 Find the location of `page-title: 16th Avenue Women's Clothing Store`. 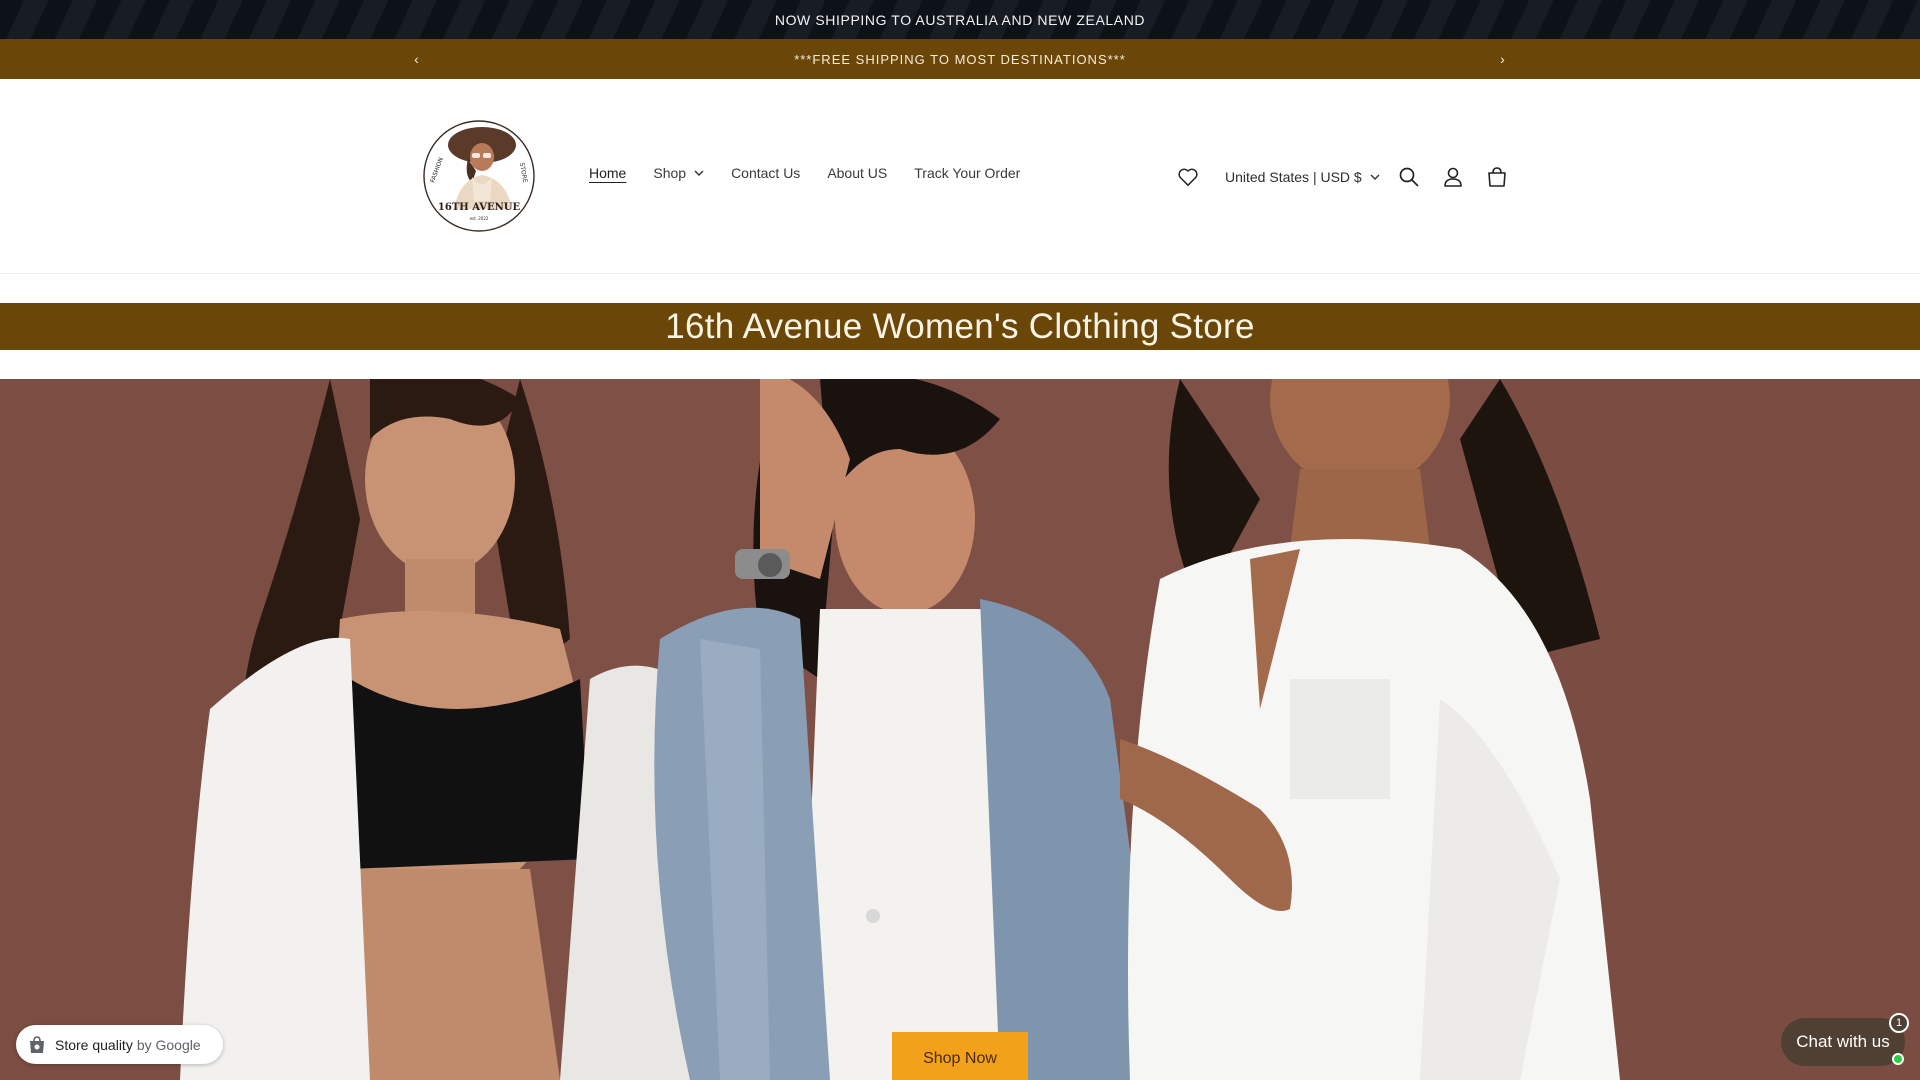

page-title: 16th Avenue Women's Clothing Store is located at coordinates (960, 326).